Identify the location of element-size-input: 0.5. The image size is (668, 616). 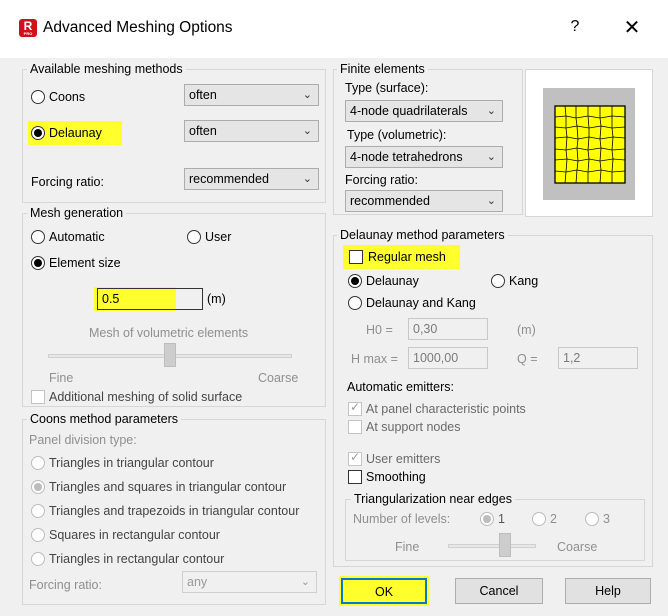
(150, 299).